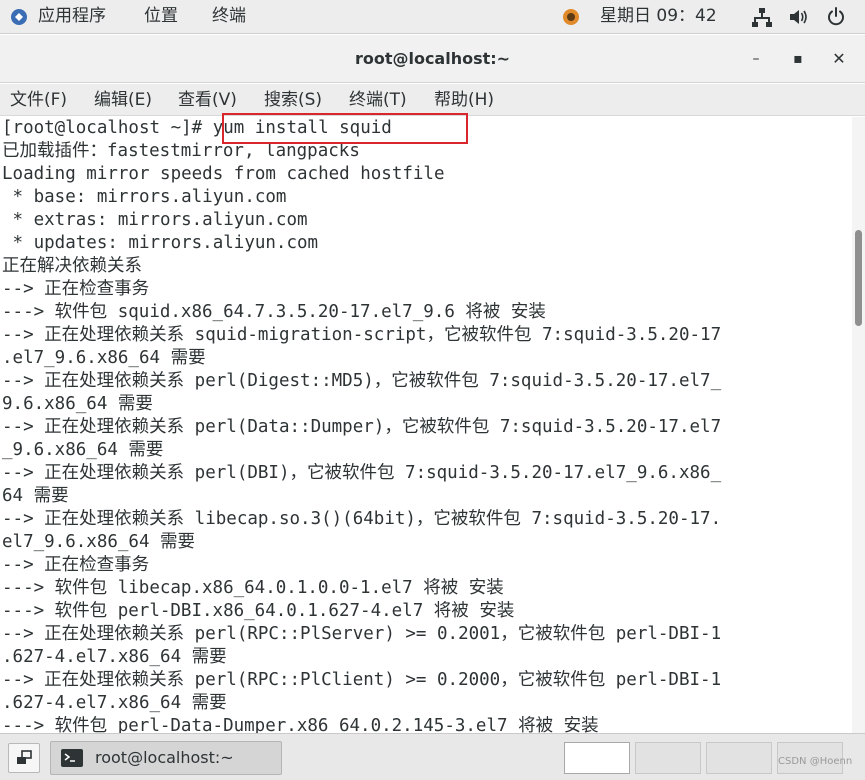 The height and width of the screenshot is (780, 865). Describe the element at coordinates (72, 758) in the screenshot. I see `terminal-icon` at that location.